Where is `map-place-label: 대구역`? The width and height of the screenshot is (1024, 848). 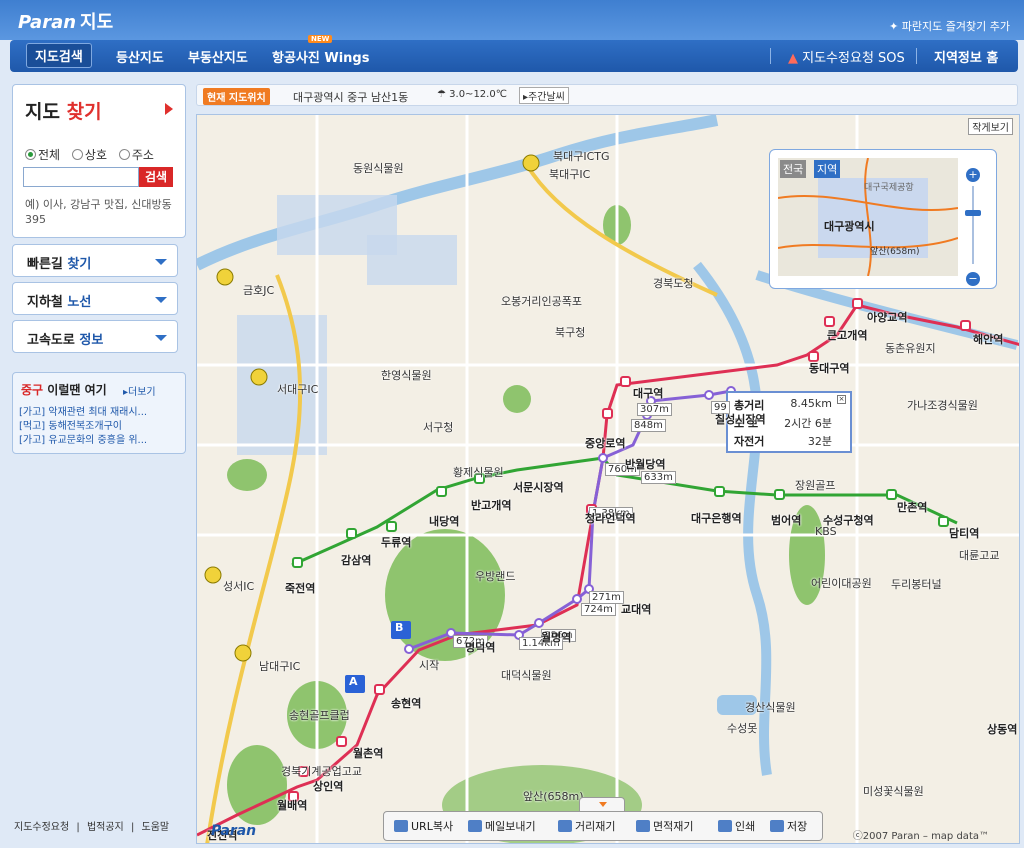 map-place-label: 대구역 is located at coordinates (648, 393).